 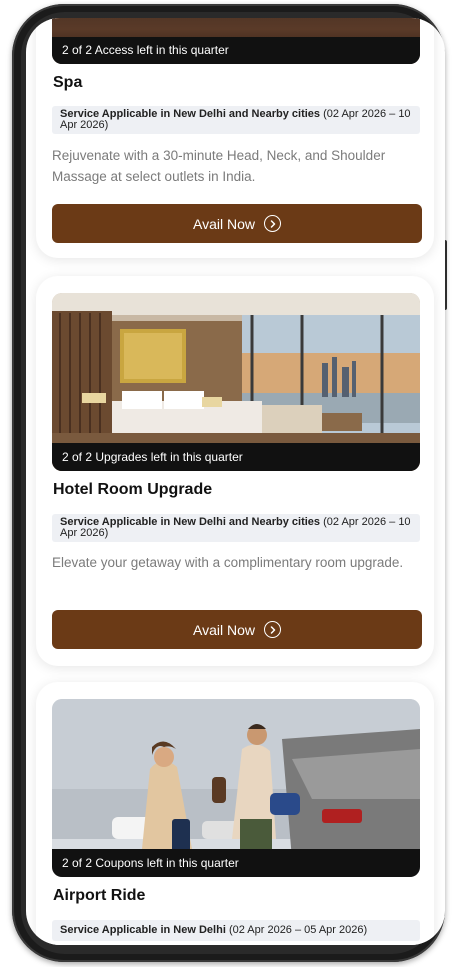 What do you see at coordinates (133, 489) in the screenshot?
I see `card-title: Hotel Room Upgrade` at bounding box center [133, 489].